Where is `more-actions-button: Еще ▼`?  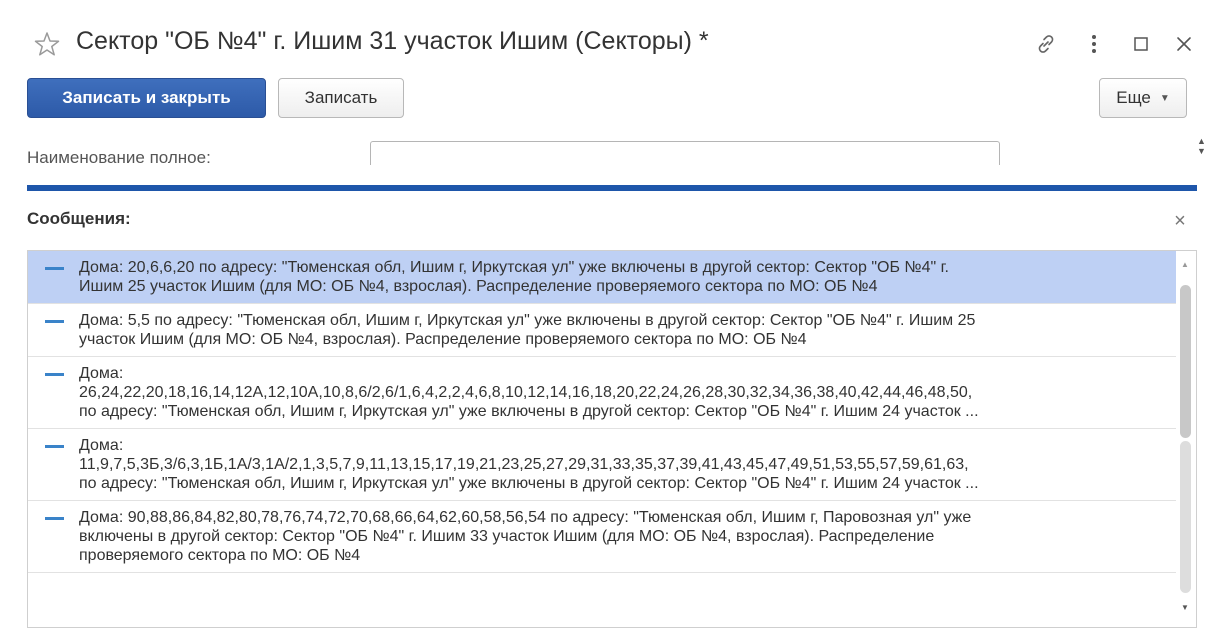
more-actions-button: Еще ▼ is located at coordinates (1143, 98).